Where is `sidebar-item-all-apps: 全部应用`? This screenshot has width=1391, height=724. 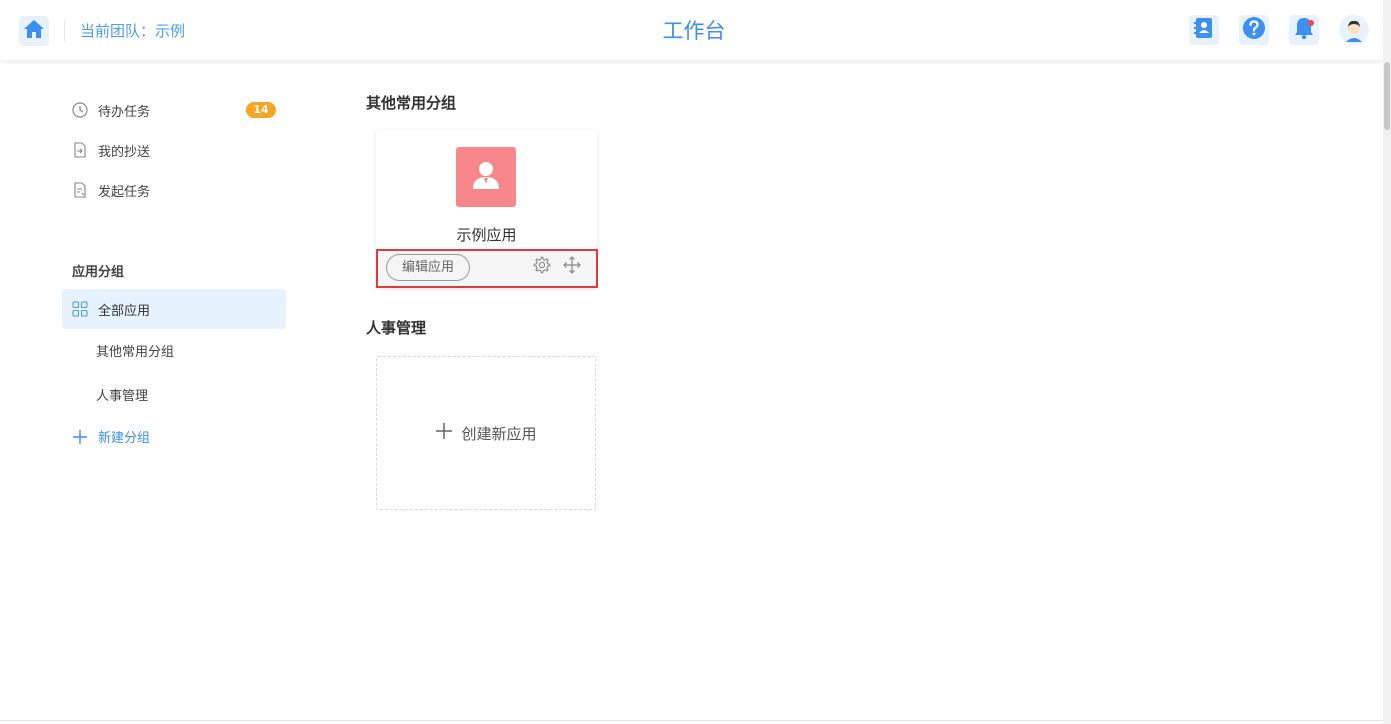 sidebar-item-all-apps: 全部应用 is located at coordinates (174, 309).